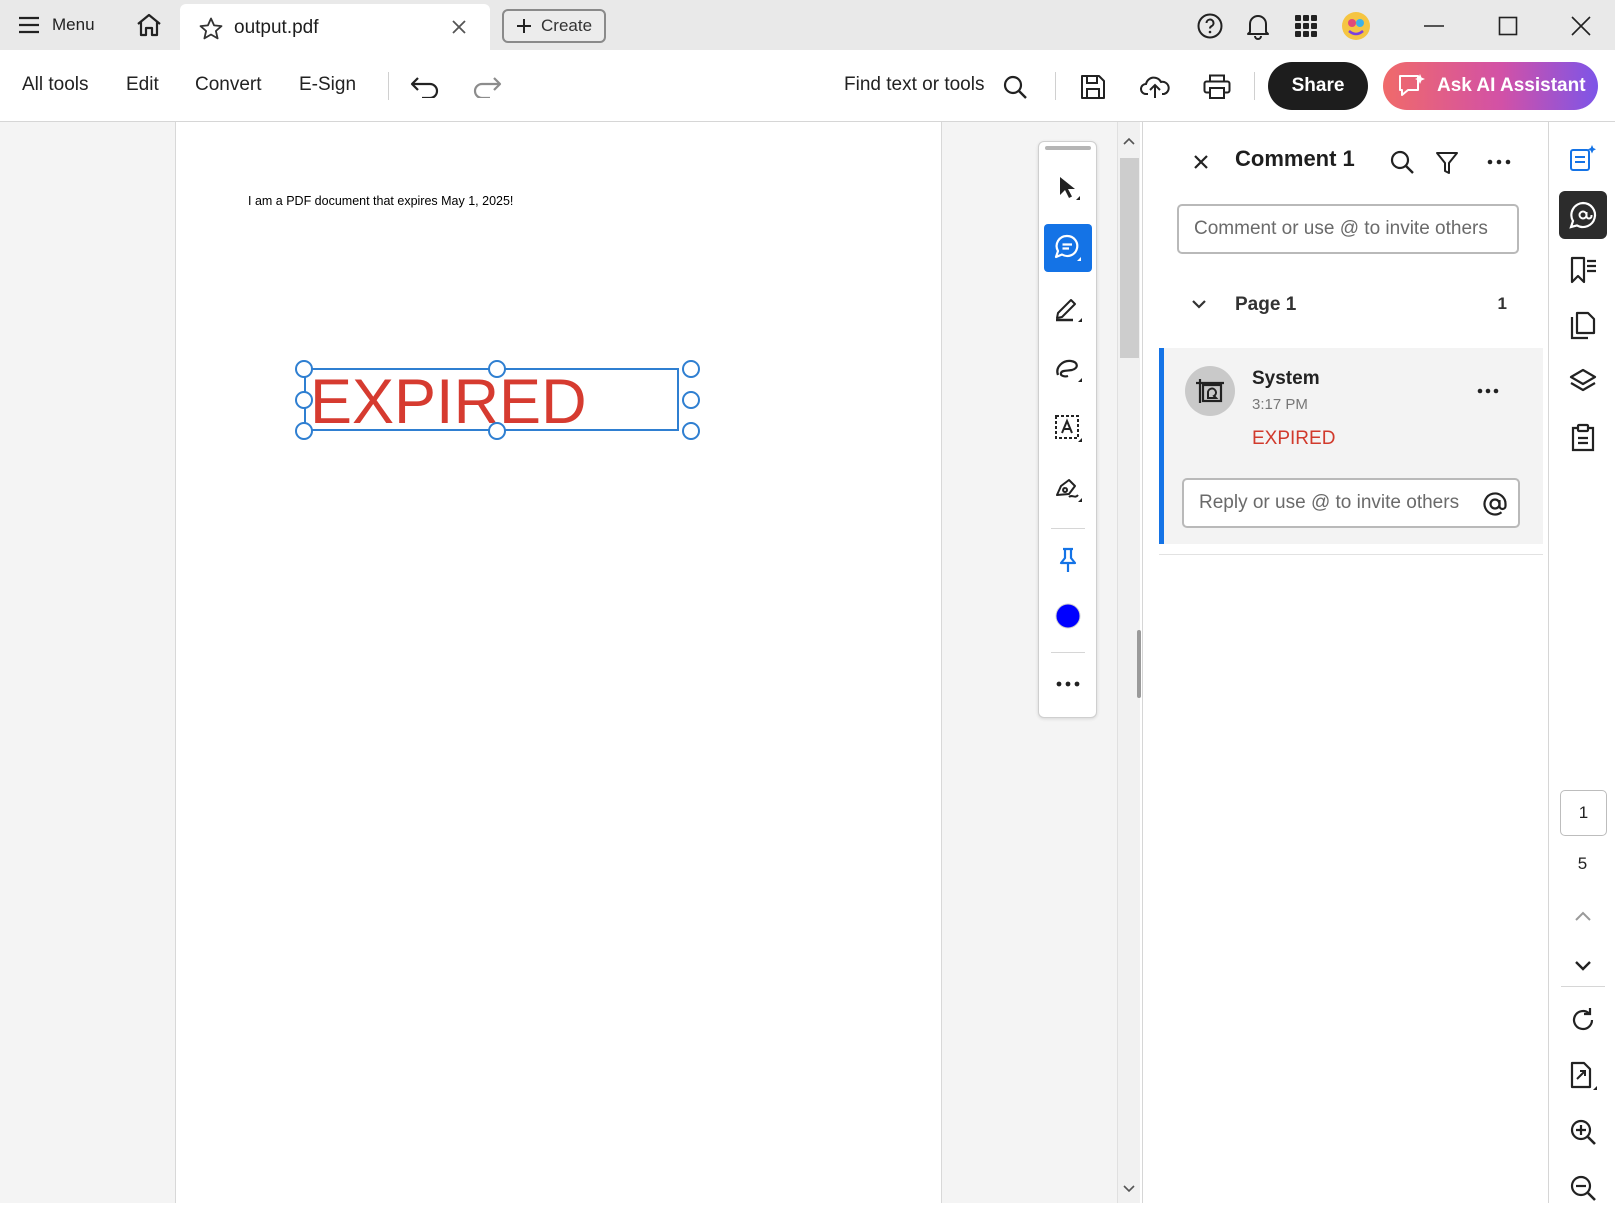  What do you see at coordinates (1582, 863) in the screenshot?
I see `total-pages: 5` at bounding box center [1582, 863].